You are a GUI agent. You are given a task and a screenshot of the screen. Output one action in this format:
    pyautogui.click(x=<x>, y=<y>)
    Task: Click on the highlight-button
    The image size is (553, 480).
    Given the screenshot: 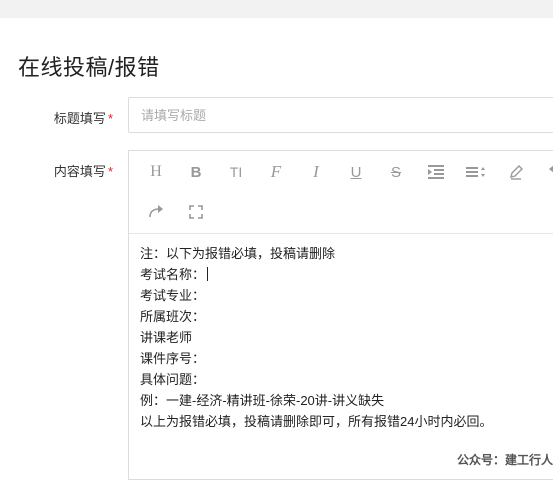 What is the action you would take?
    pyautogui.click(x=516, y=172)
    